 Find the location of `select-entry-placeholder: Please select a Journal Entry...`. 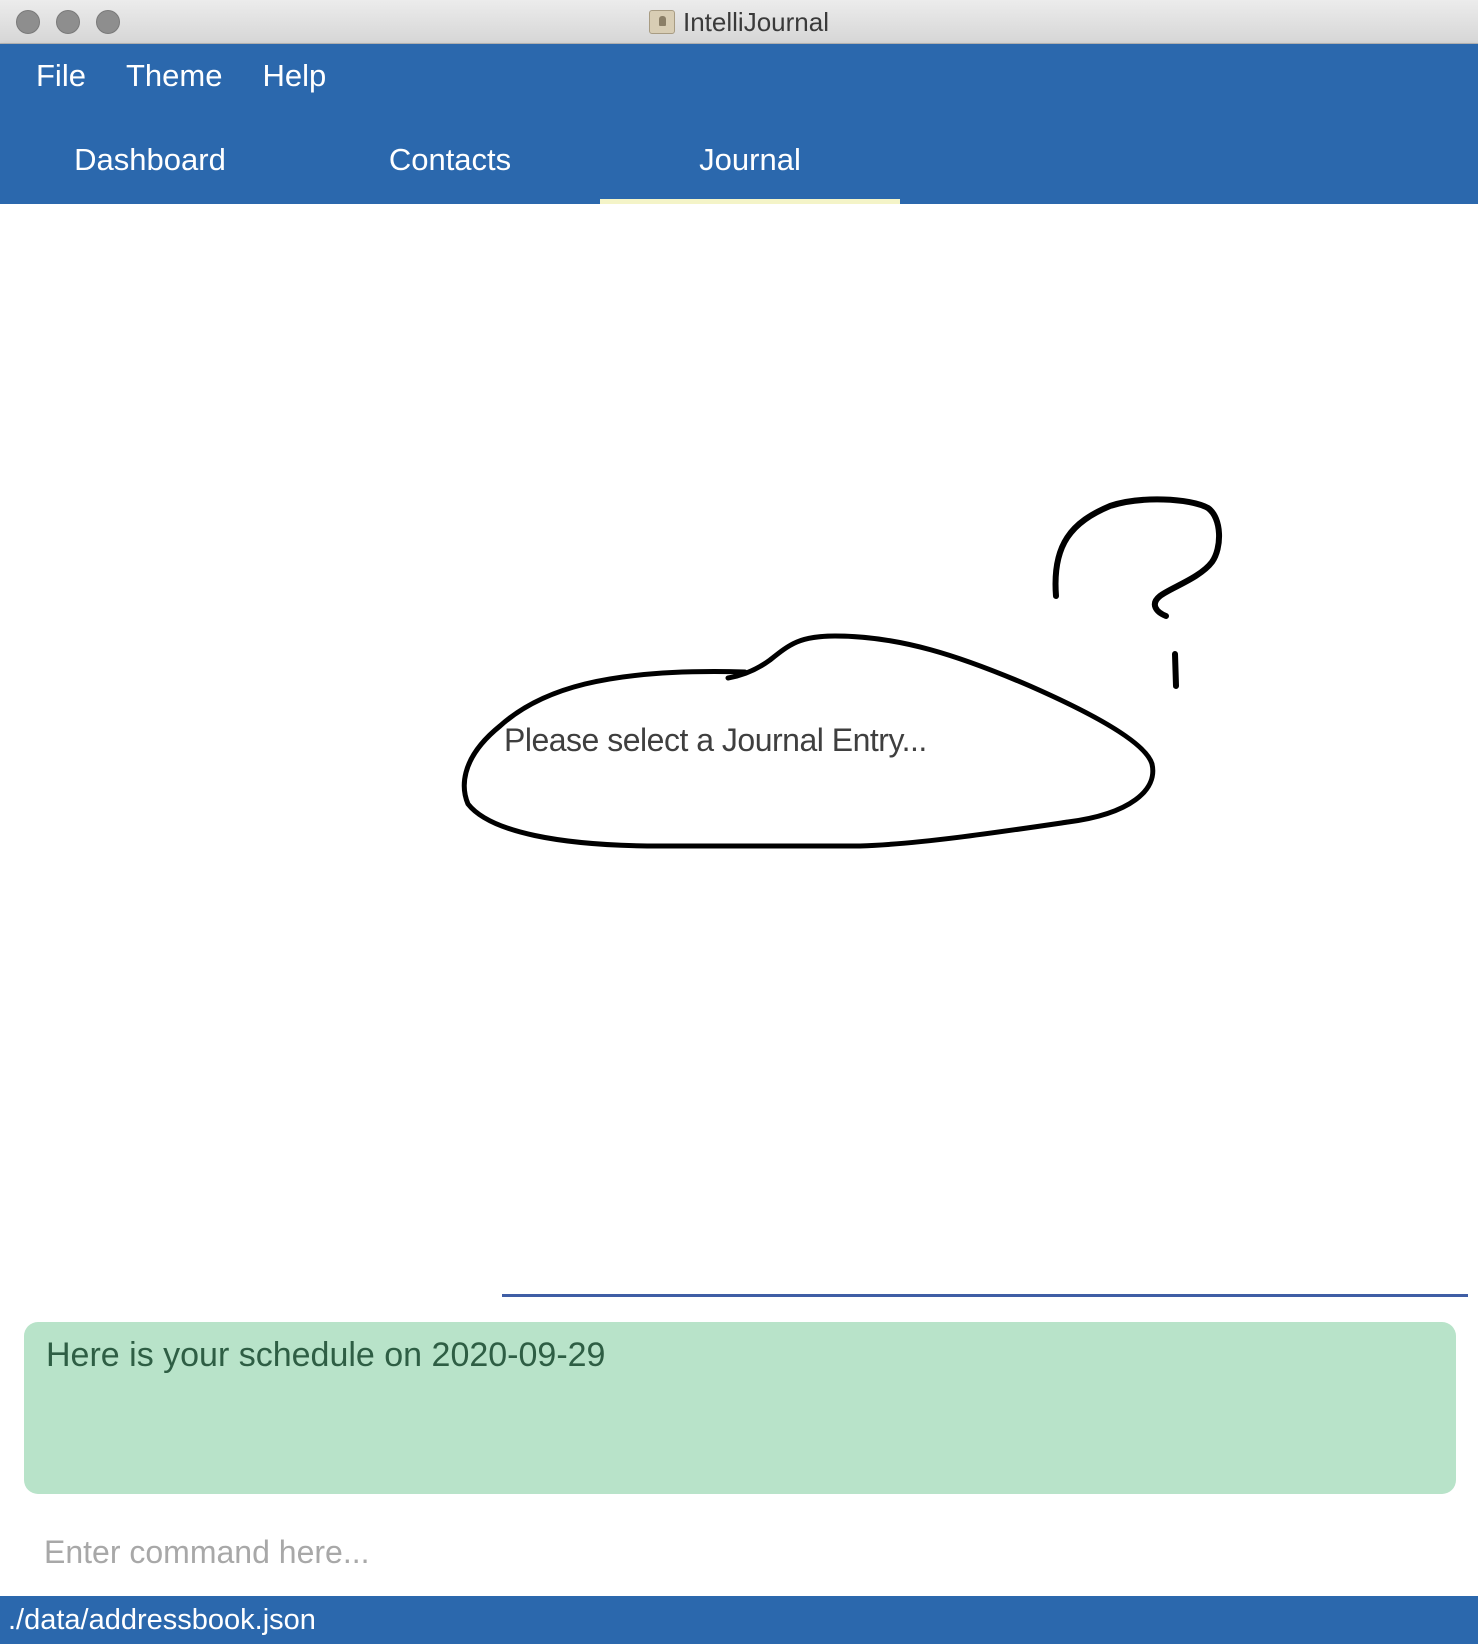

select-entry-placeholder: Please select a Journal Entry... is located at coordinates (715, 740).